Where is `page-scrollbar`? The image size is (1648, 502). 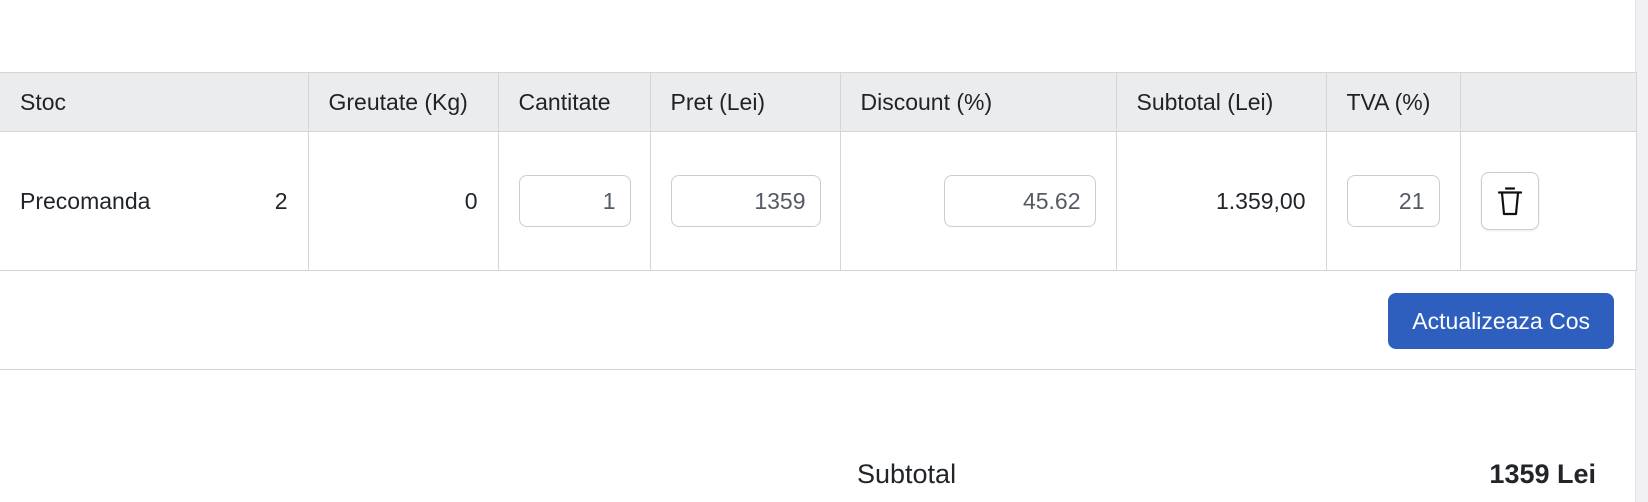 page-scrollbar is located at coordinates (1641, 251).